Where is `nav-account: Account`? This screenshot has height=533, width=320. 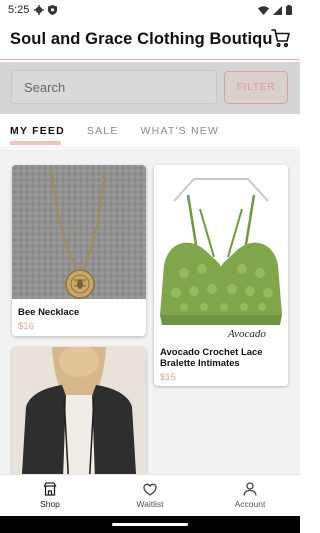 nav-account: Account is located at coordinates (250, 495).